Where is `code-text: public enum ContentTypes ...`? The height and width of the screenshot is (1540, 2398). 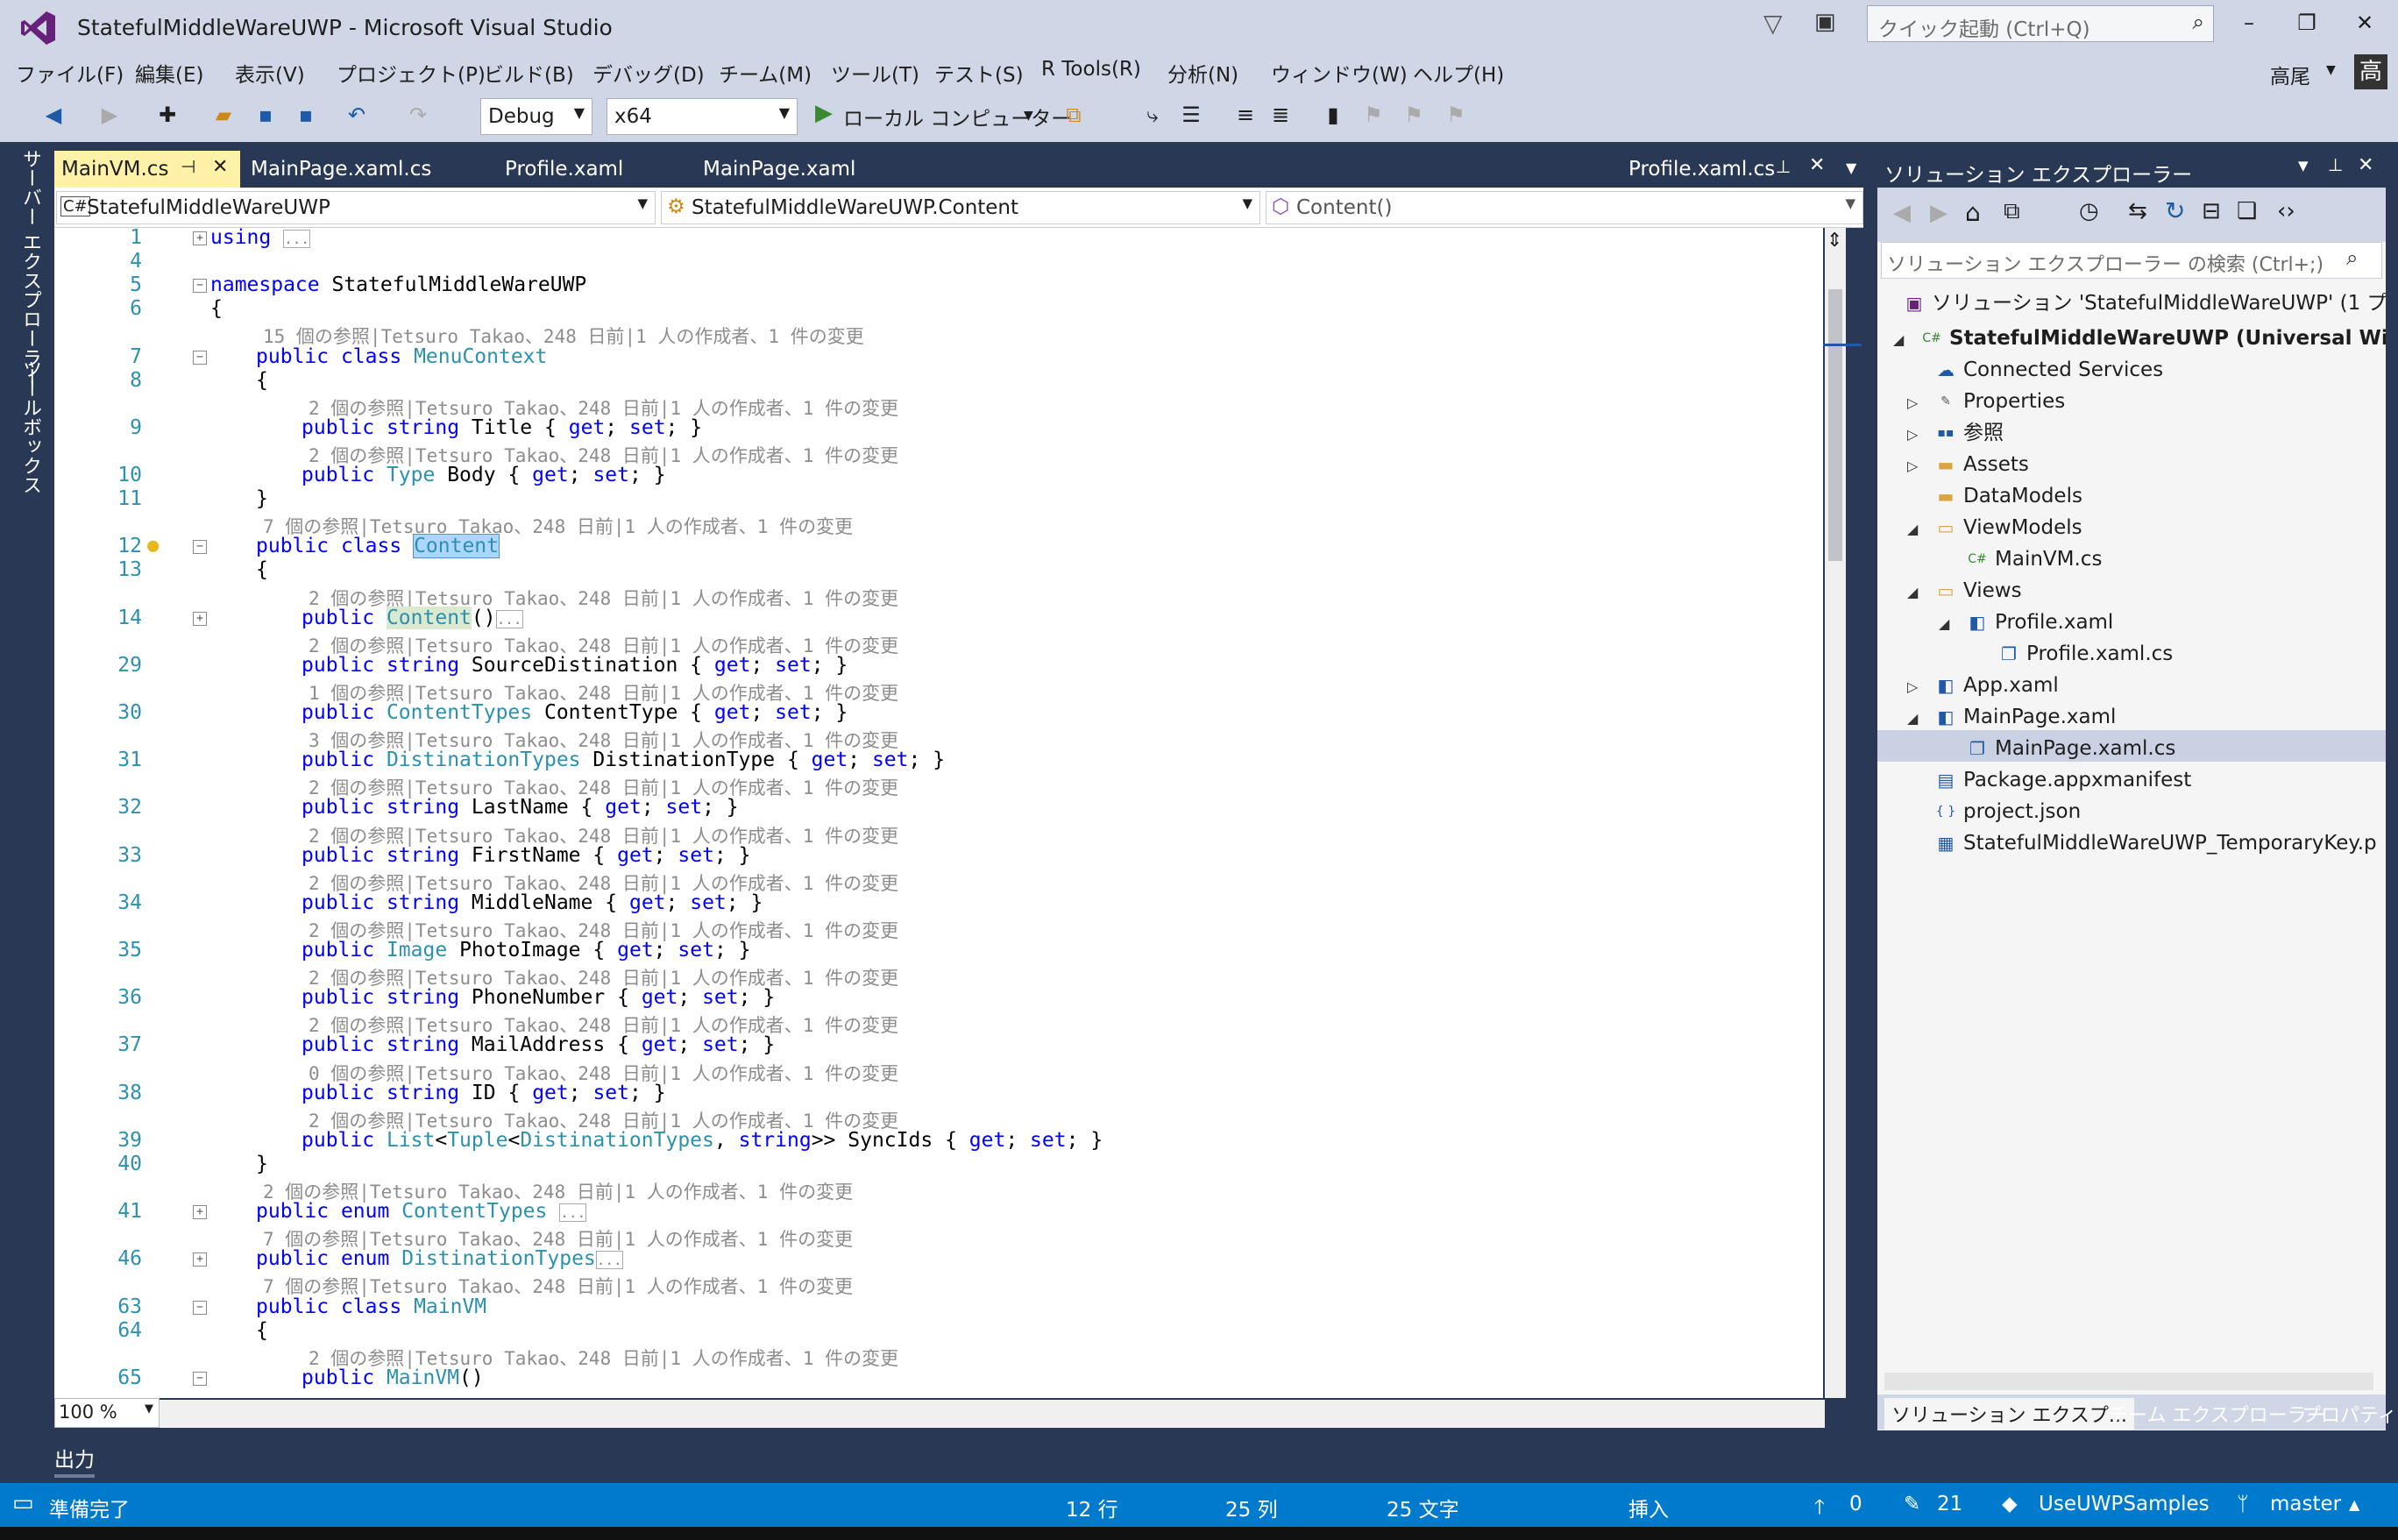
code-text: public enum ContentTypes ... is located at coordinates (421, 1211).